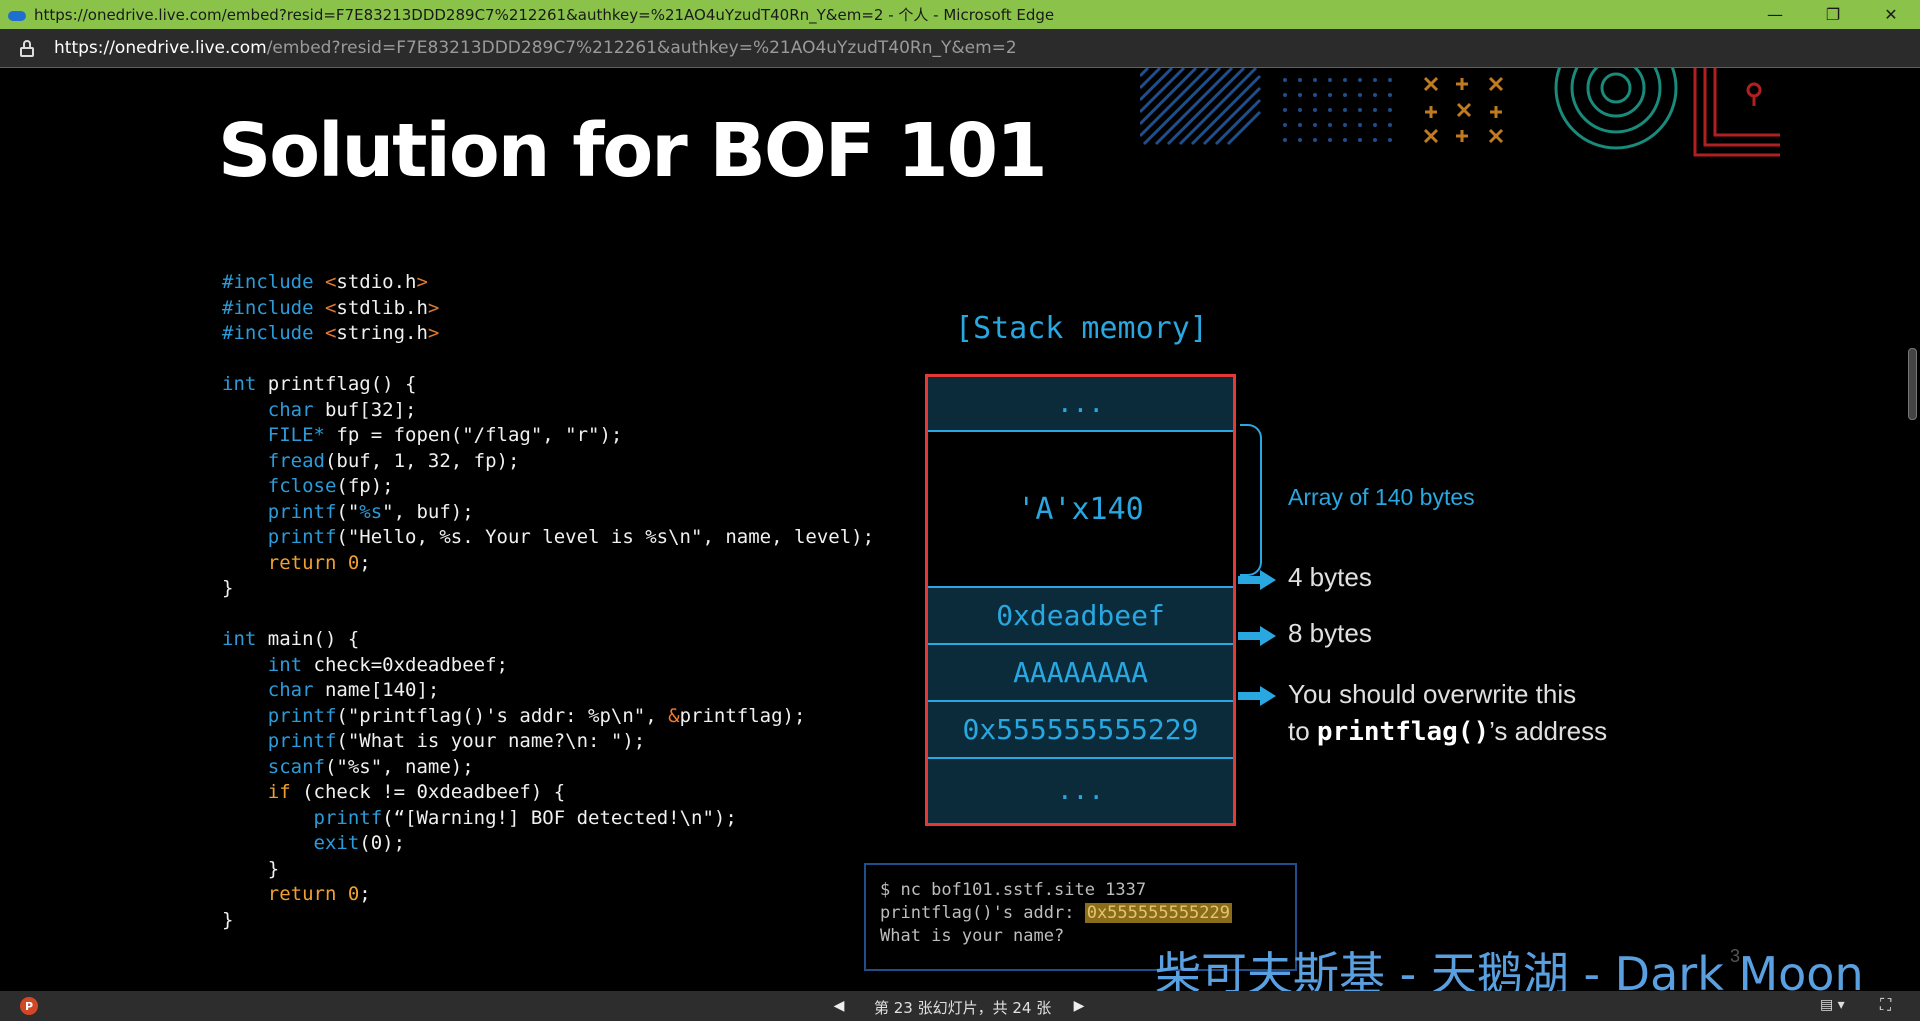 This screenshot has width=1920, height=1021. Describe the element at coordinates (1432, 694) in the screenshot. I see `overwrite-hint-line1: You should overwrite this` at that location.